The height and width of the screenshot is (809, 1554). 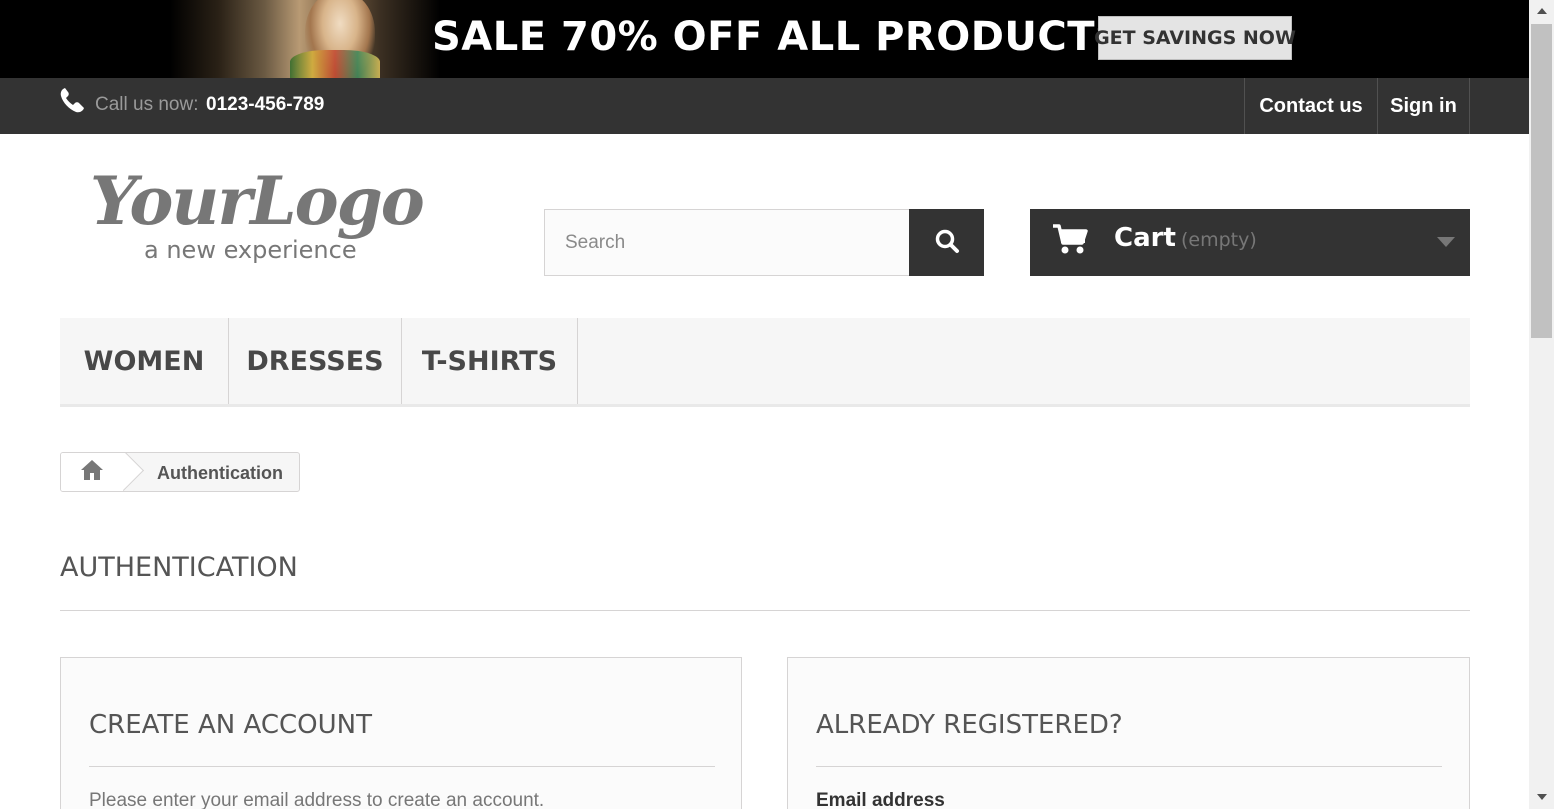 What do you see at coordinates (179, 567) in the screenshot?
I see `page-title: AUTHENTICATION` at bounding box center [179, 567].